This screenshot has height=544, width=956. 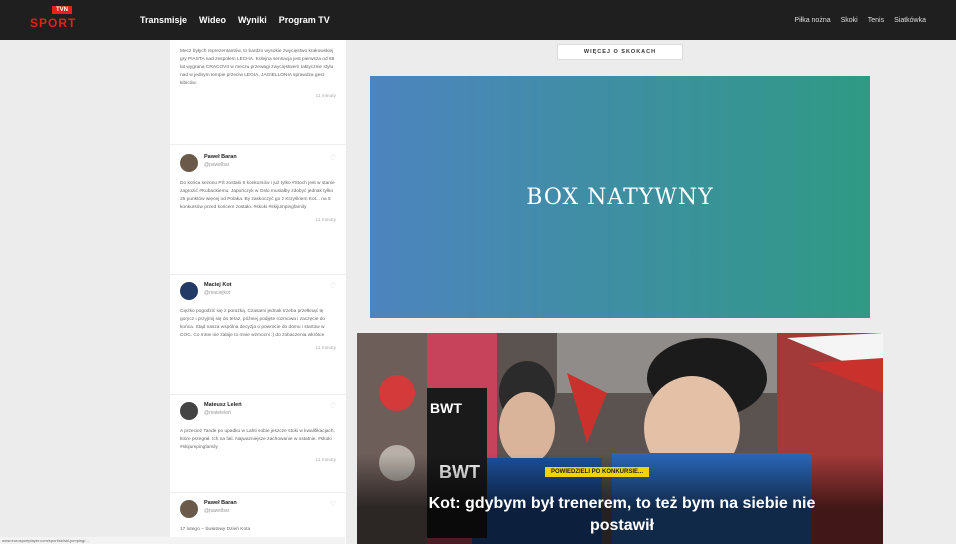 What do you see at coordinates (218, 293) in the screenshot?
I see `tweet-author-handle: @maciejkot` at bounding box center [218, 293].